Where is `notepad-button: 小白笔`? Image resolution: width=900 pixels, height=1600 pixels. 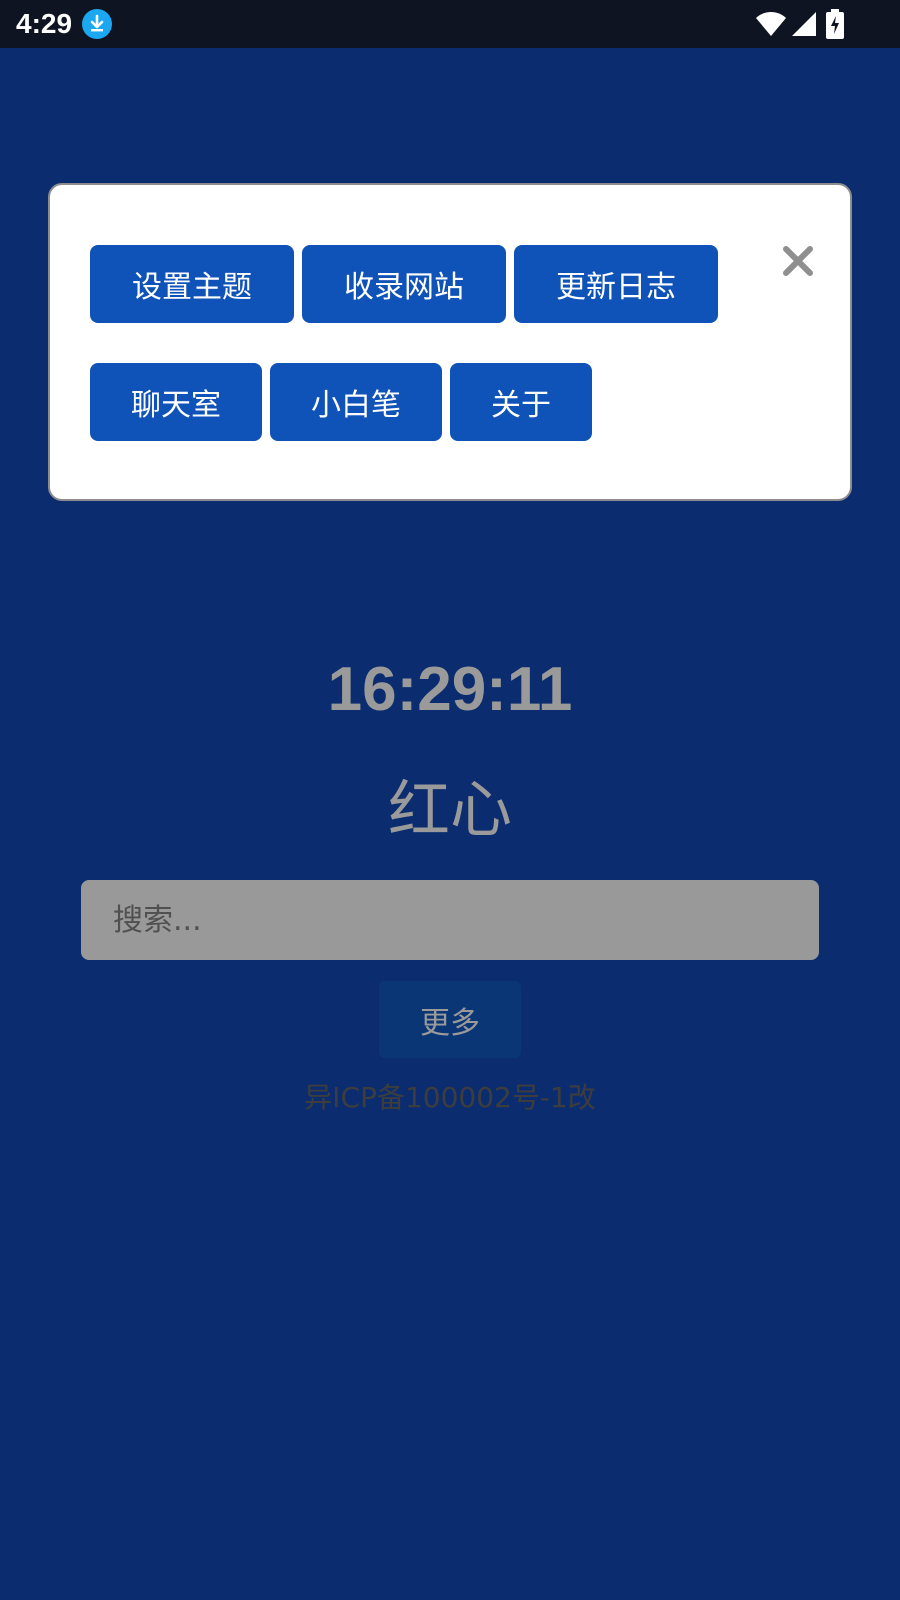
notepad-button: 小白笔 is located at coordinates (356, 402).